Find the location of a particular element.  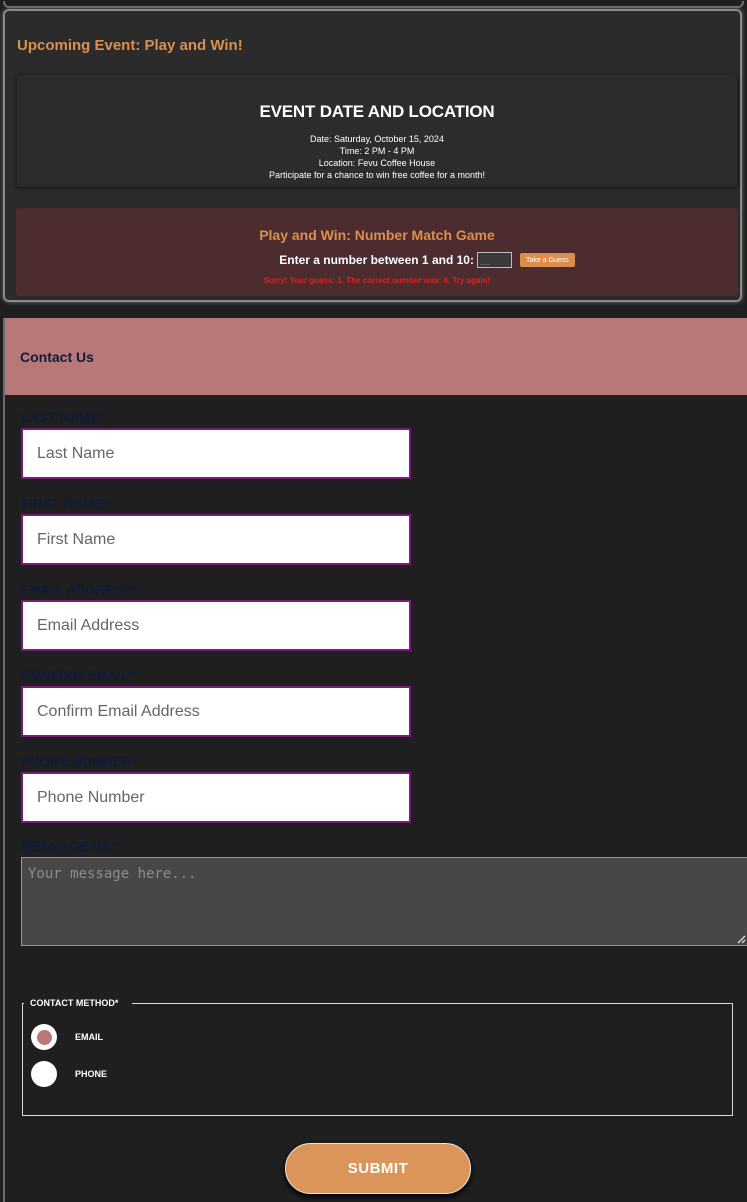

resize-grip-icon is located at coordinates (741, 939).